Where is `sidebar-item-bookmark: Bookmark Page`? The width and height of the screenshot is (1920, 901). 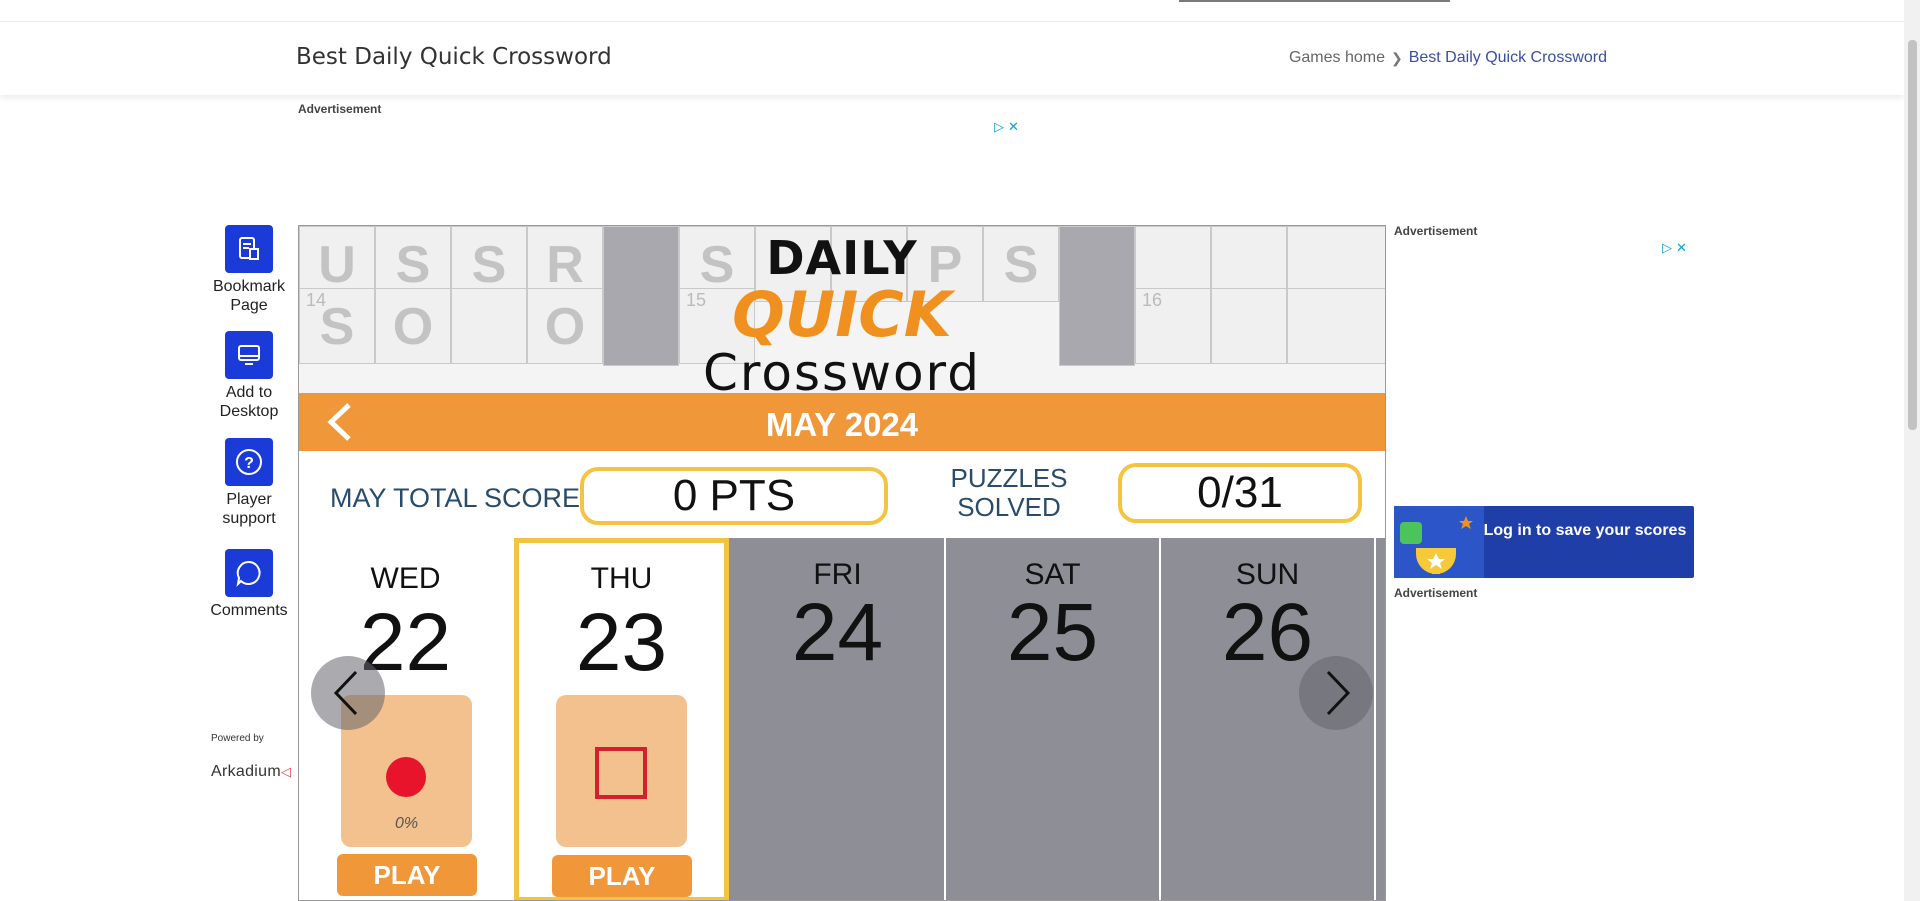
sidebar-item-bookmark: Bookmark Page is located at coordinates (249, 270).